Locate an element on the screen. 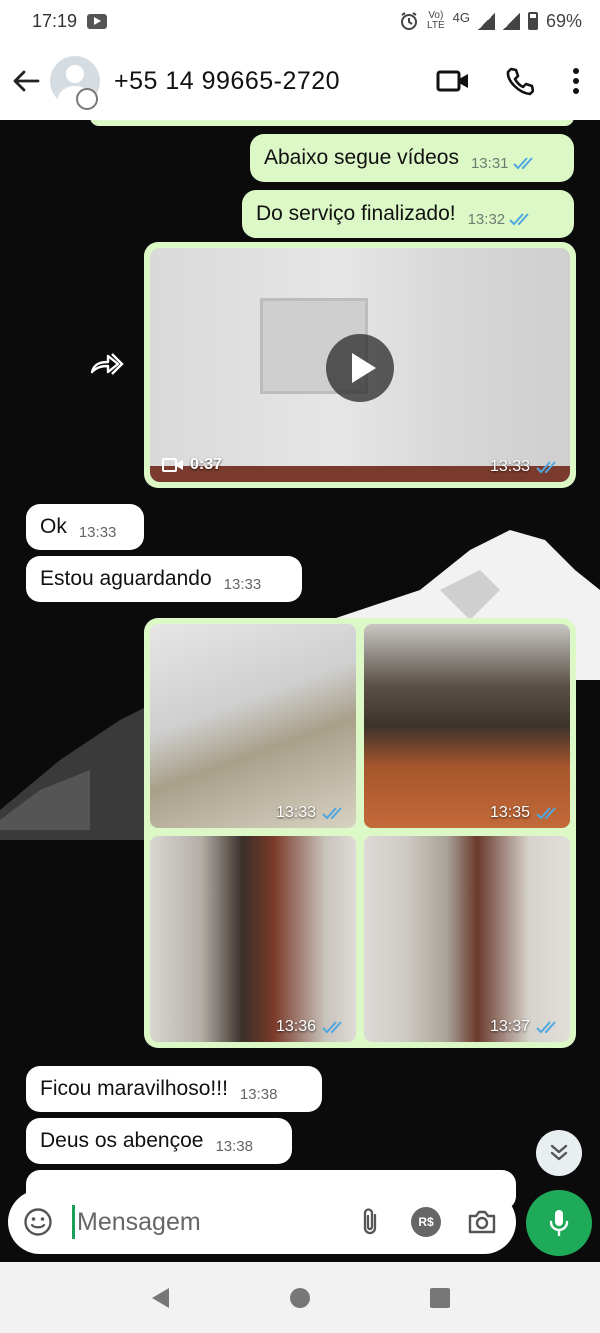 The width and height of the screenshot is (600, 1333). emoji-icon is located at coordinates (38, 1222).